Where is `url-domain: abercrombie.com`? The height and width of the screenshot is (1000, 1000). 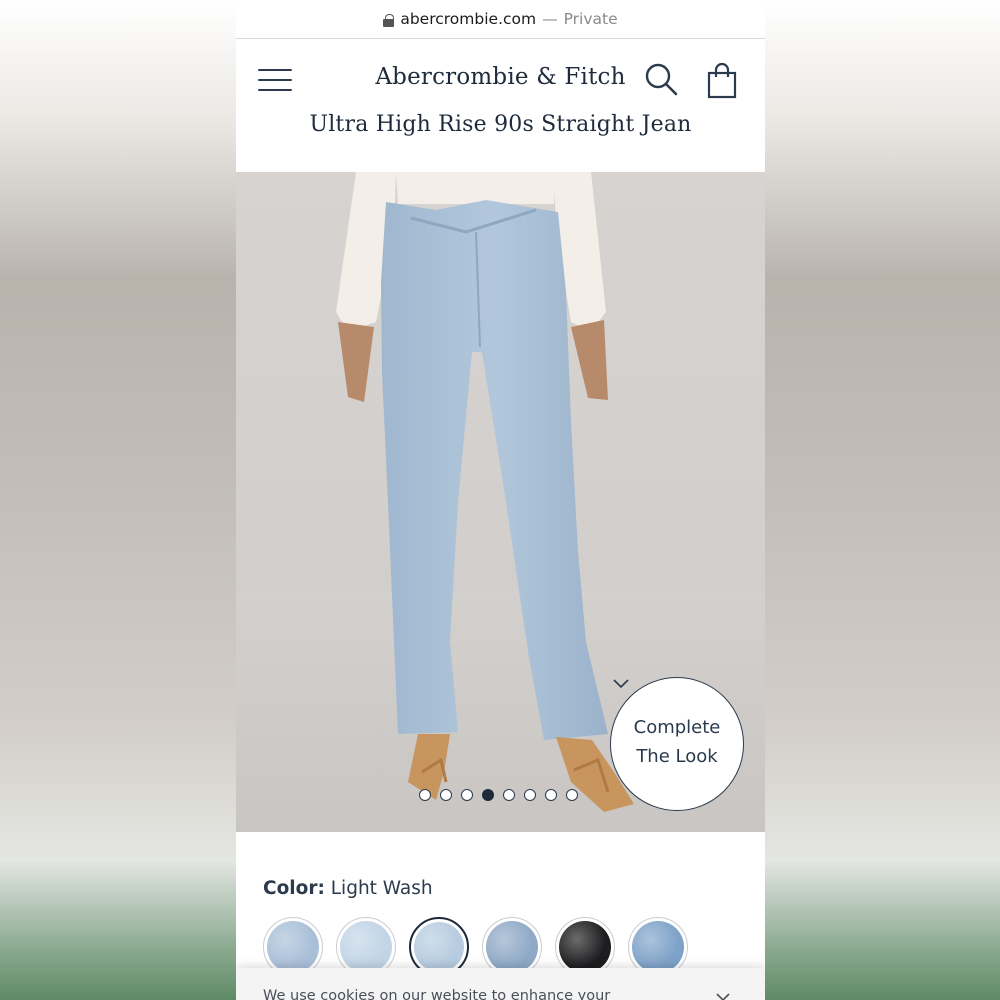 url-domain: abercrombie.com is located at coordinates (468, 19).